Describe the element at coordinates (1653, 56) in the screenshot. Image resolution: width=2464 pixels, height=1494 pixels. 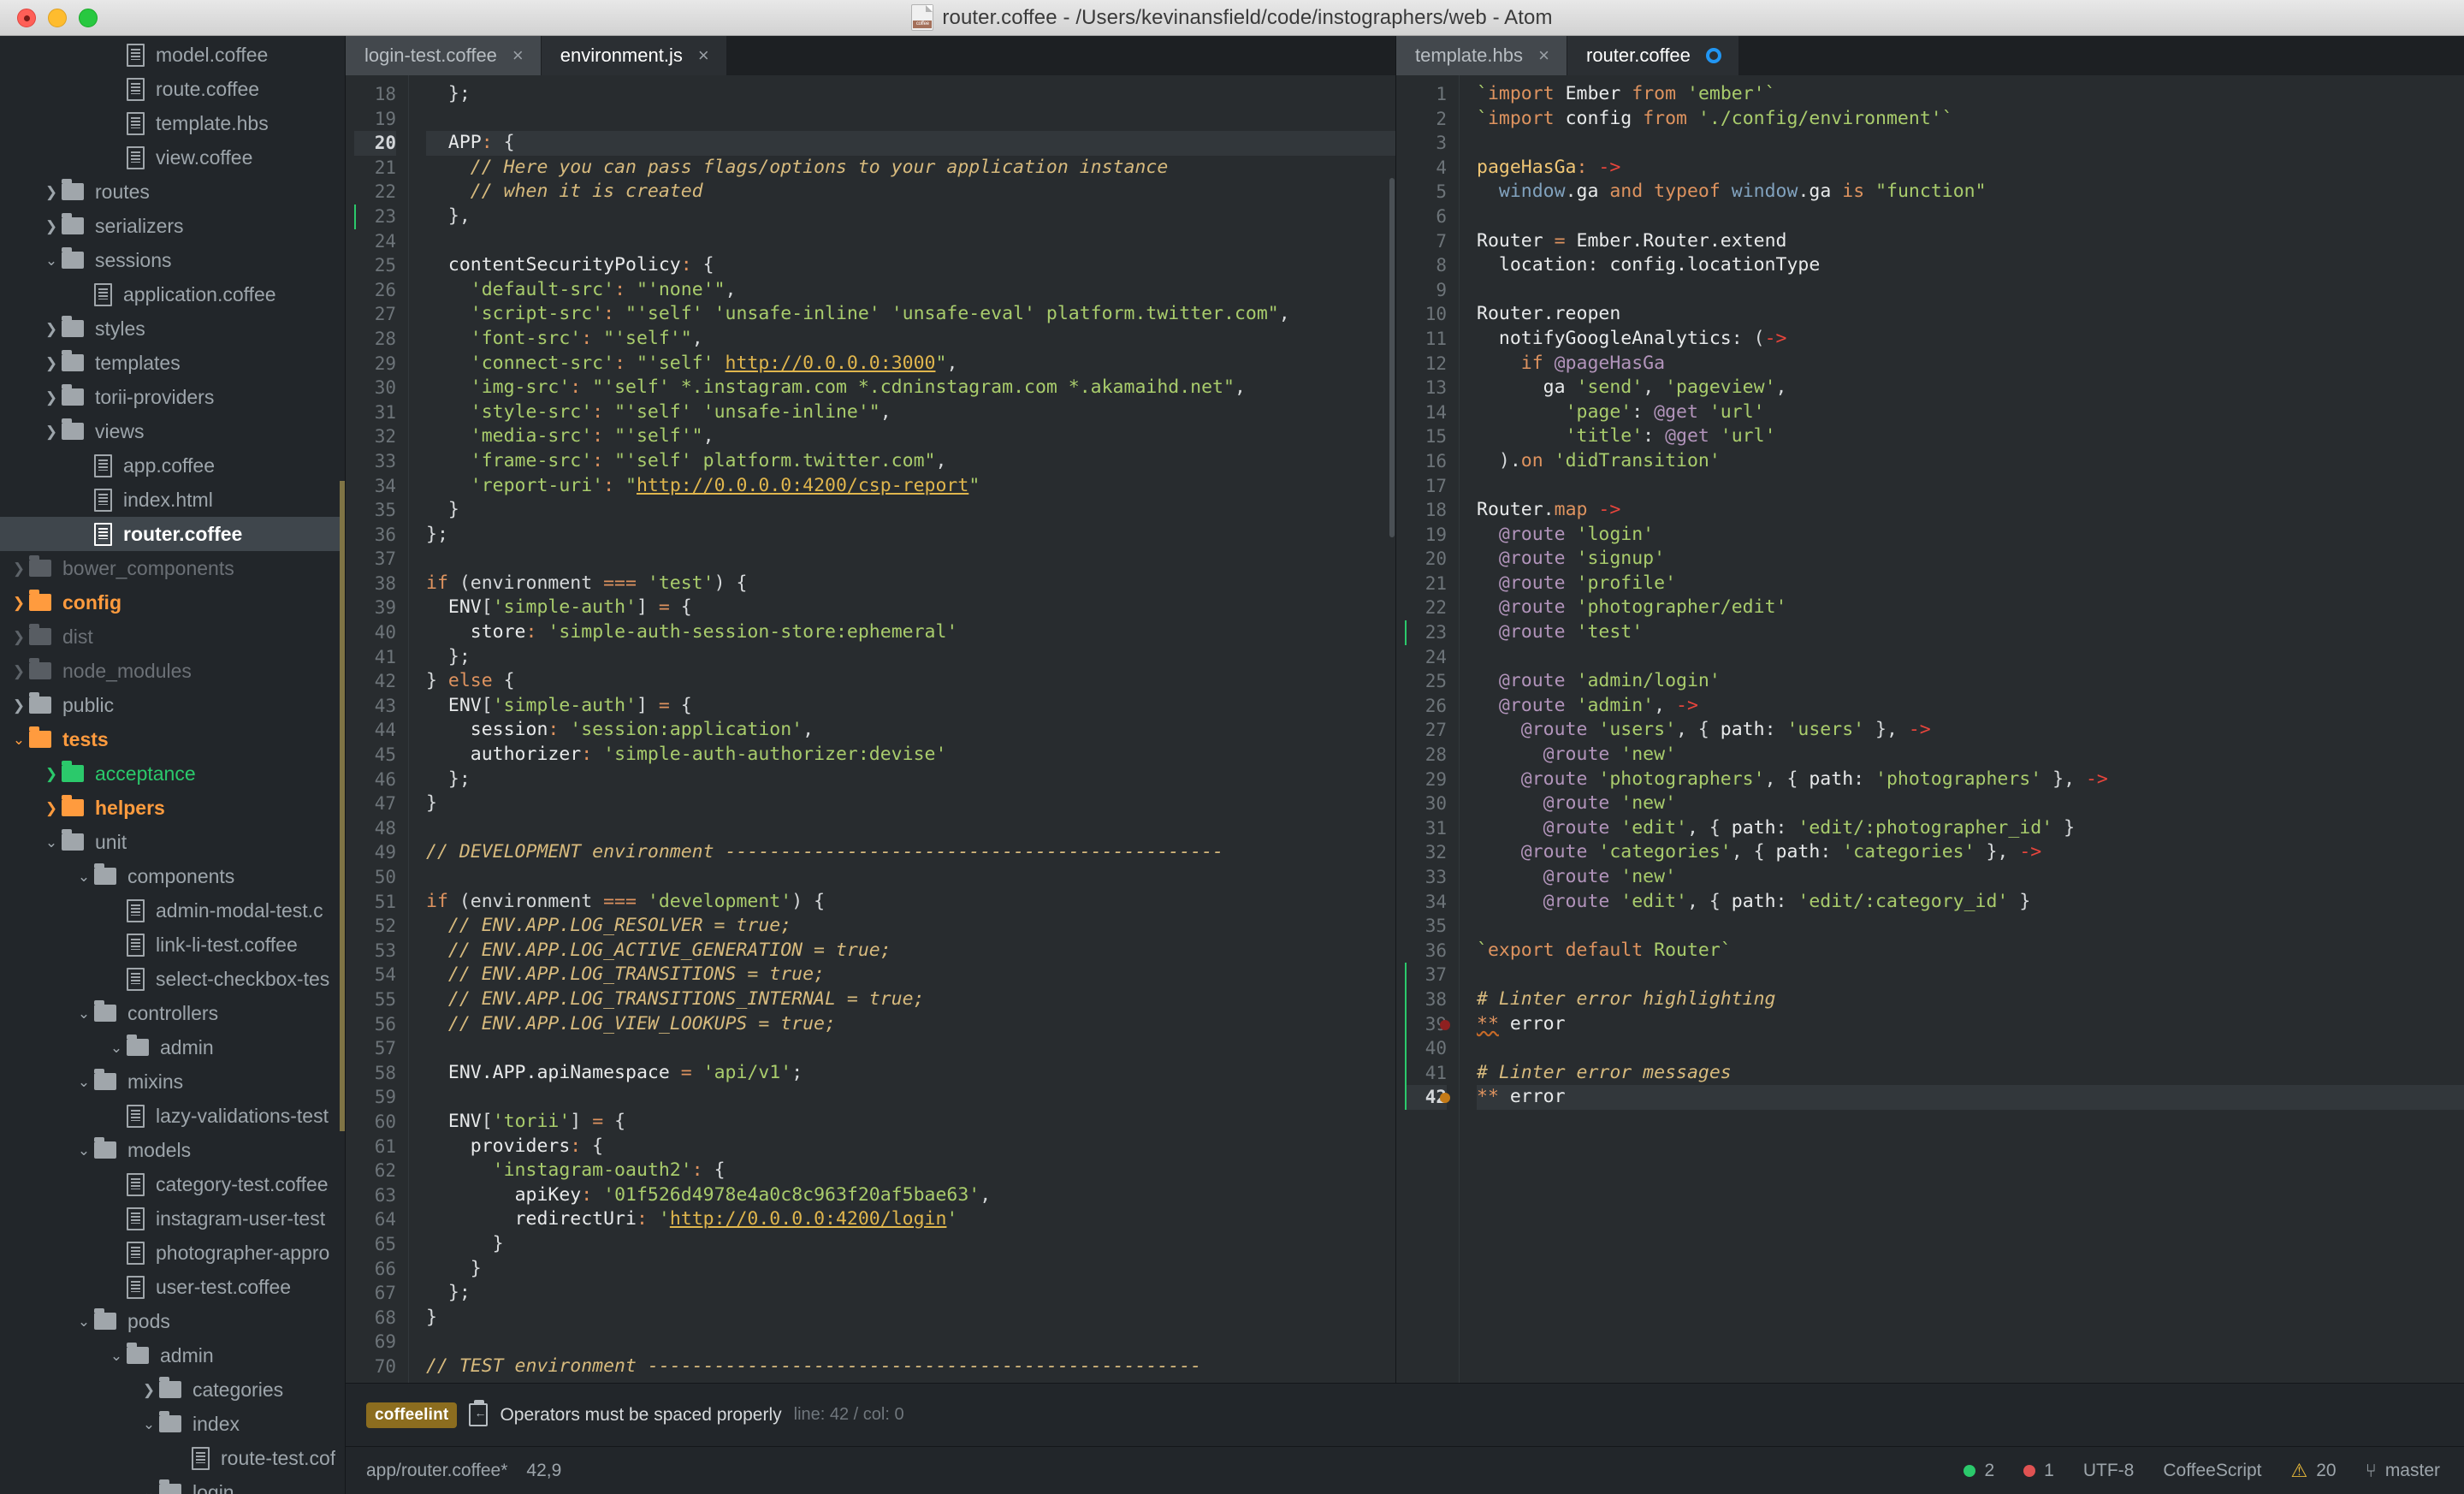
I see `tab-router-coffee: router.coffee` at that location.